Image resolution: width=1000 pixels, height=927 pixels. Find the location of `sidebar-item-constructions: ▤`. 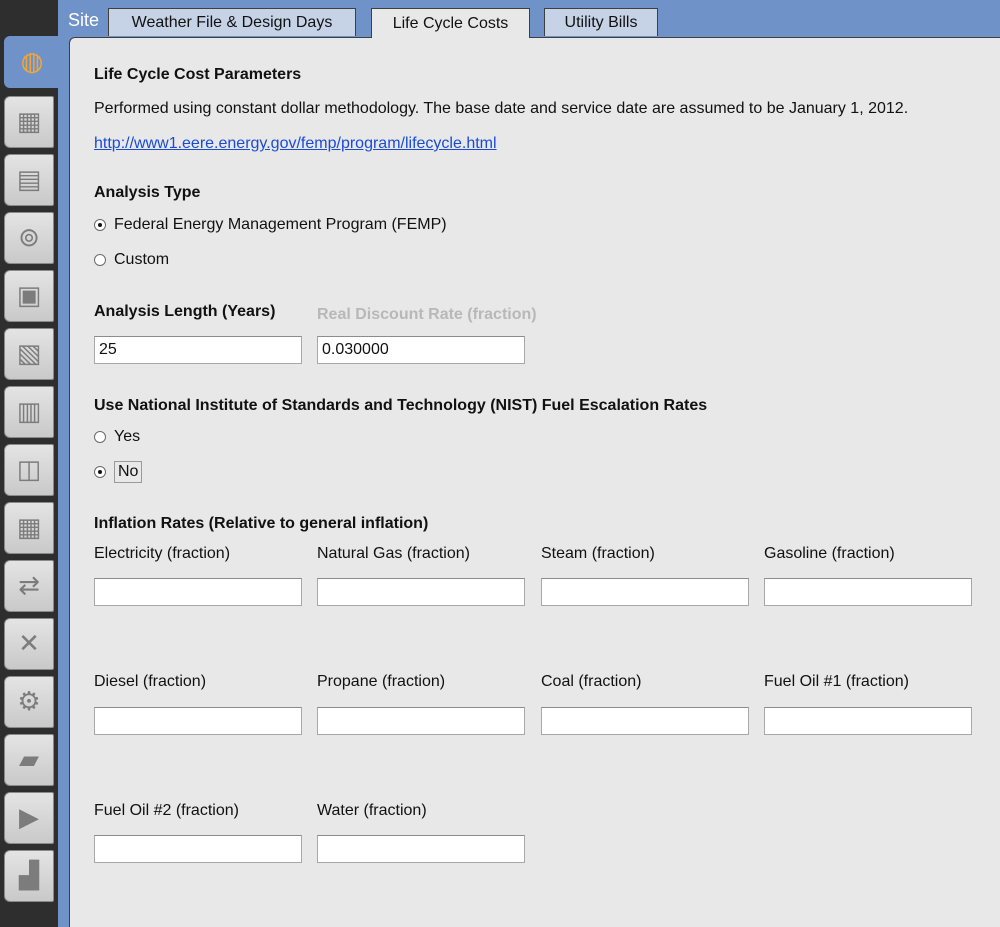

sidebar-item-constructions: ▤ is located at coordinates (29, 180).